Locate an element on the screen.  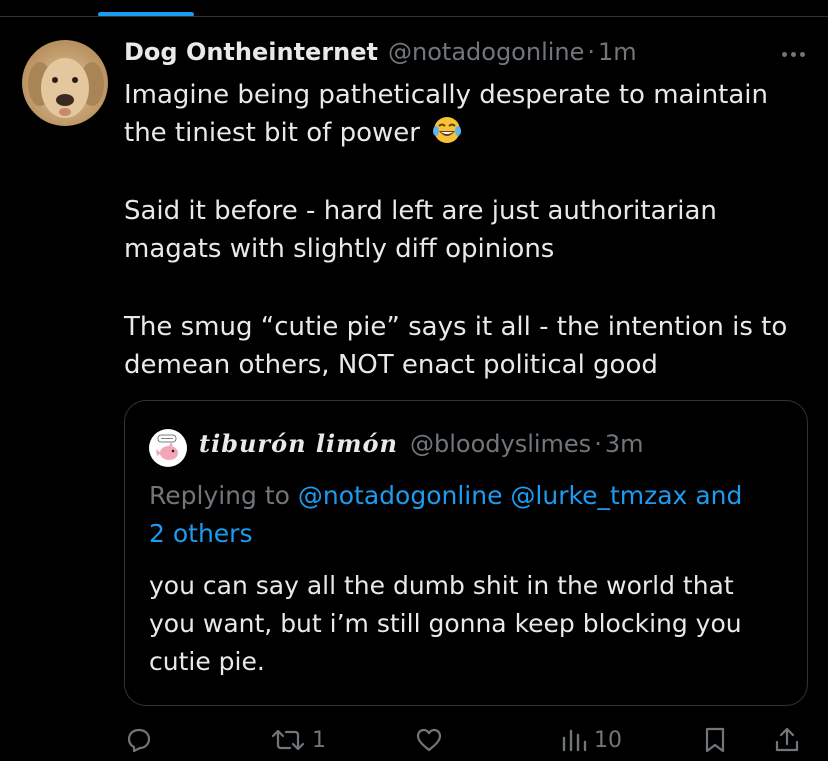
quote-header: tiburón limón @bloodyslimes · 3m is located at coordinates (421, 443).